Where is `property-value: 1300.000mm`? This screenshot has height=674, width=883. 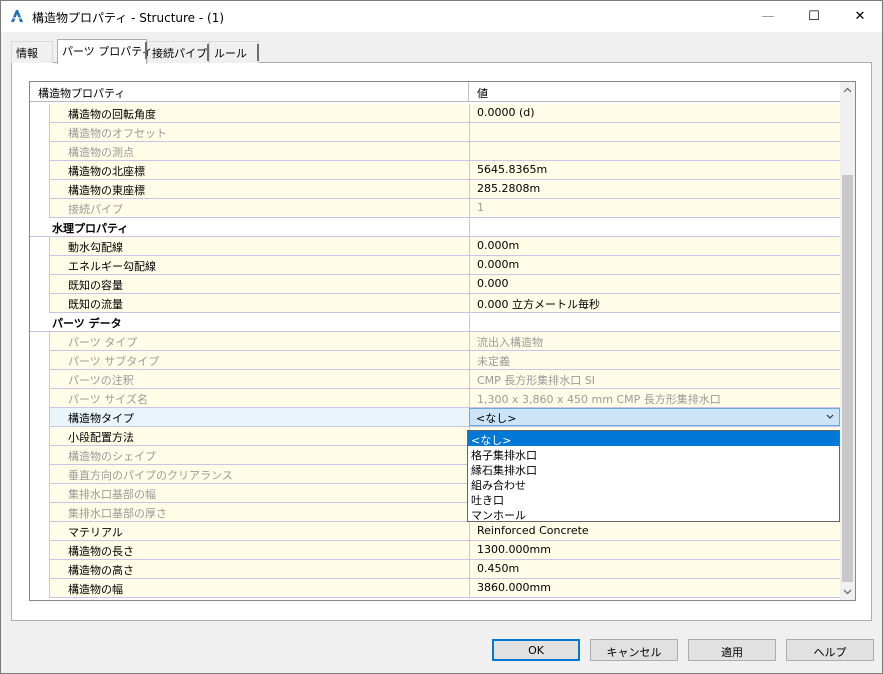
property-value: 1300.000mm is located at coordinates (654, 550).